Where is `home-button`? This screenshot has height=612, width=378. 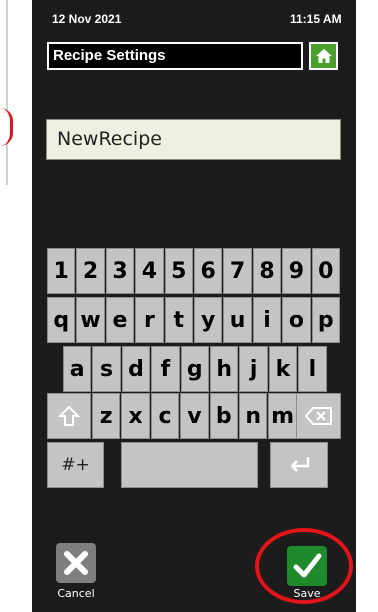
home-button is located at coordinates (323, 56).